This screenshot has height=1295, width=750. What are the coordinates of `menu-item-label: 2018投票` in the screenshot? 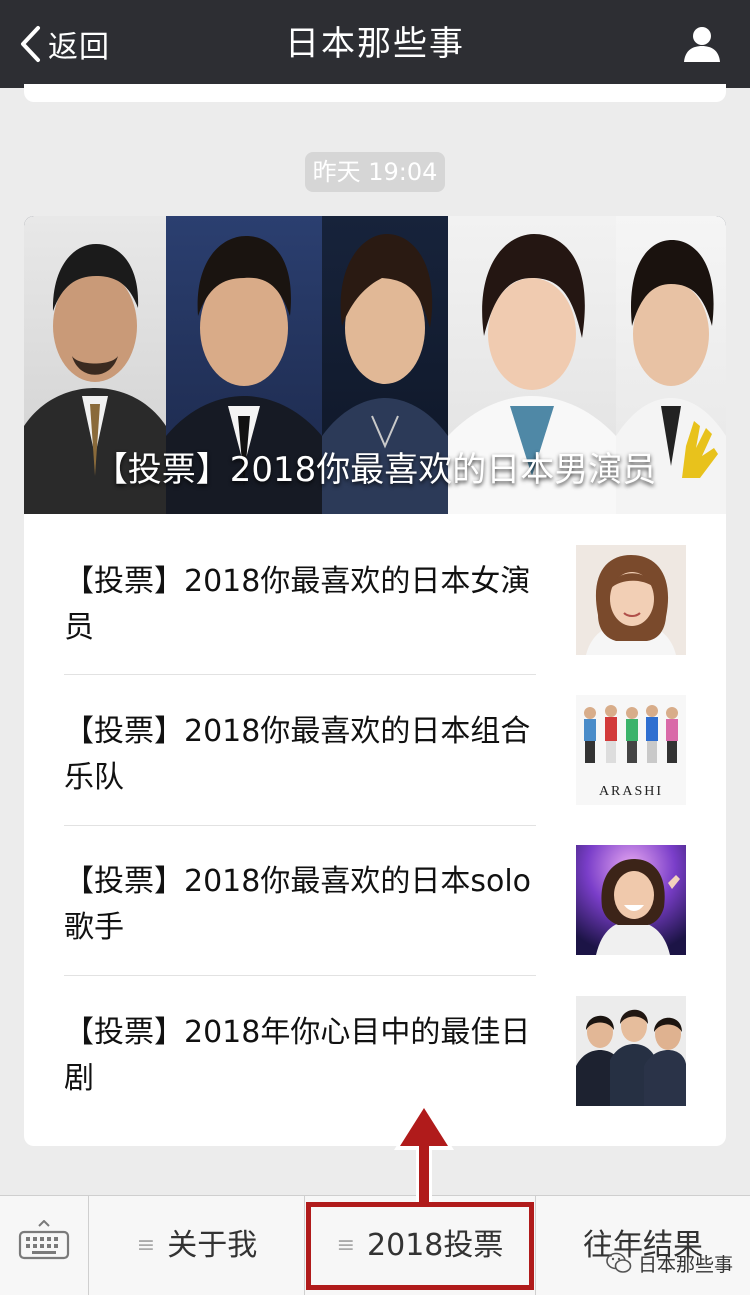 It's located at (435, 1245).